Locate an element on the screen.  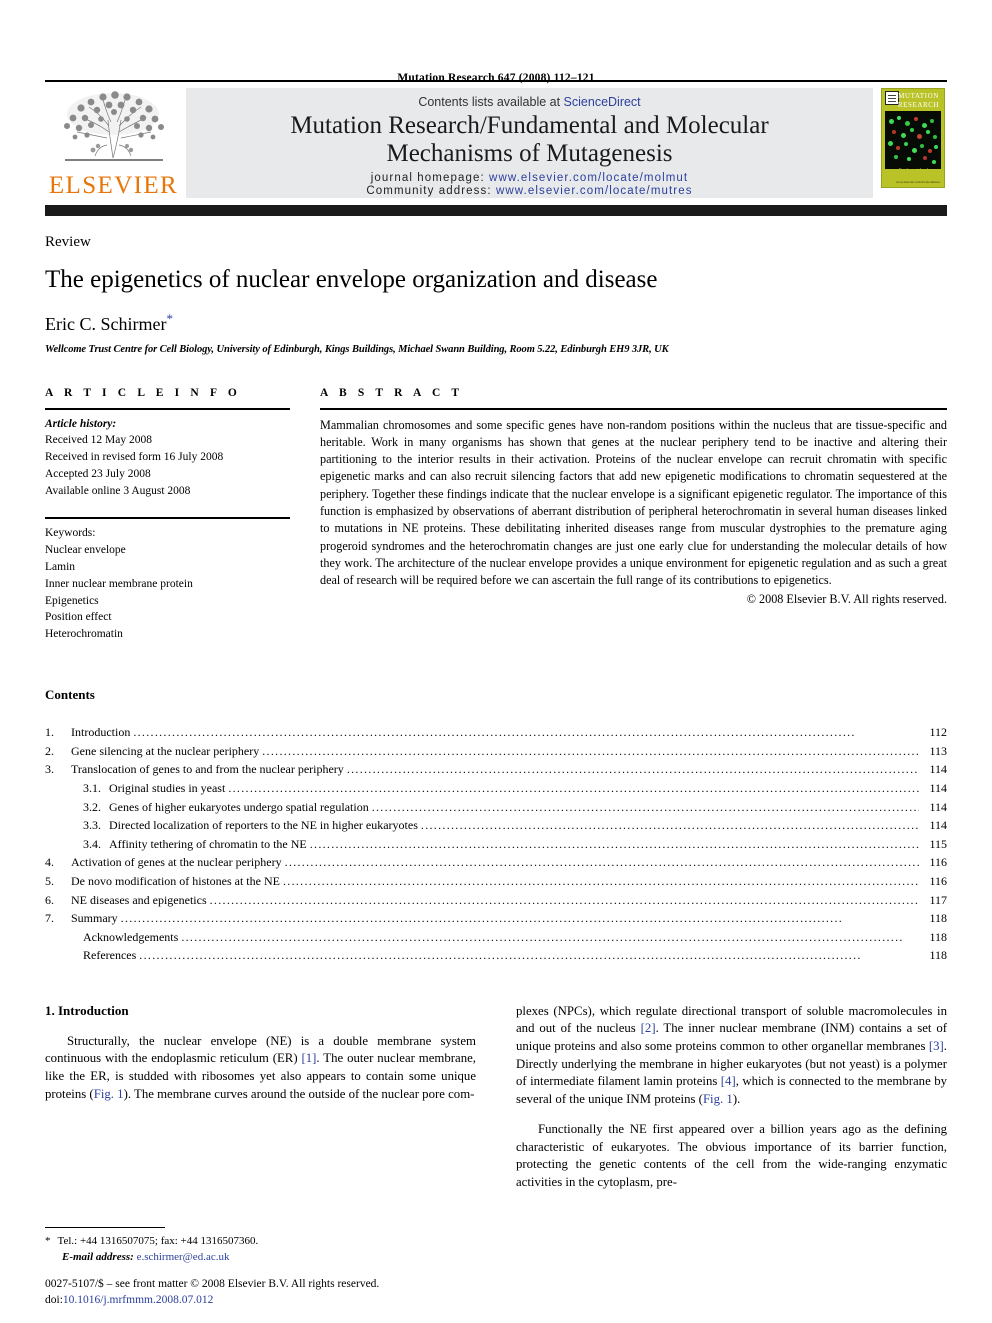
elsevier-tree-icon is located at coordinates (113, 126).